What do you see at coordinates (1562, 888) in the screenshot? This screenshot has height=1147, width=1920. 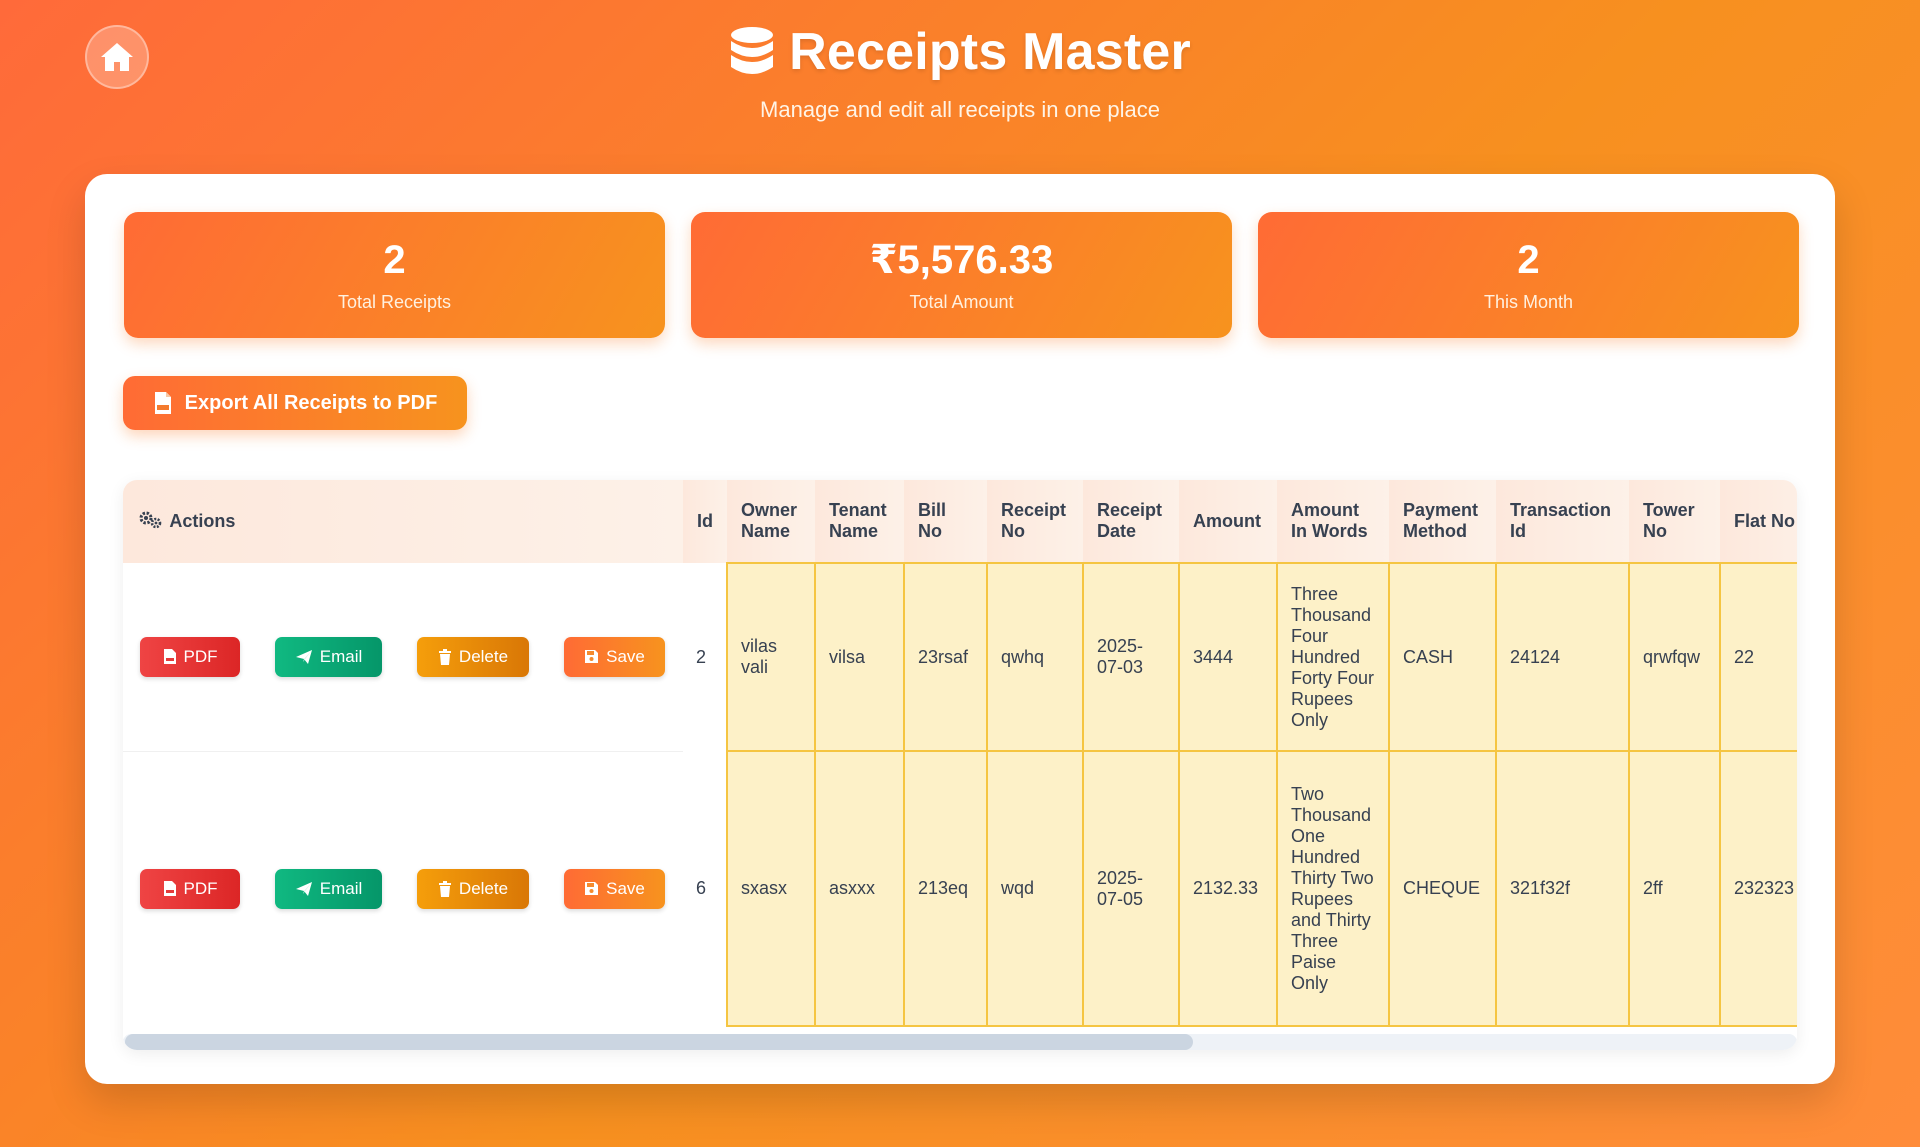 I see `cell-transaction-id: 321f32f` at bounding box center [1562, 888].